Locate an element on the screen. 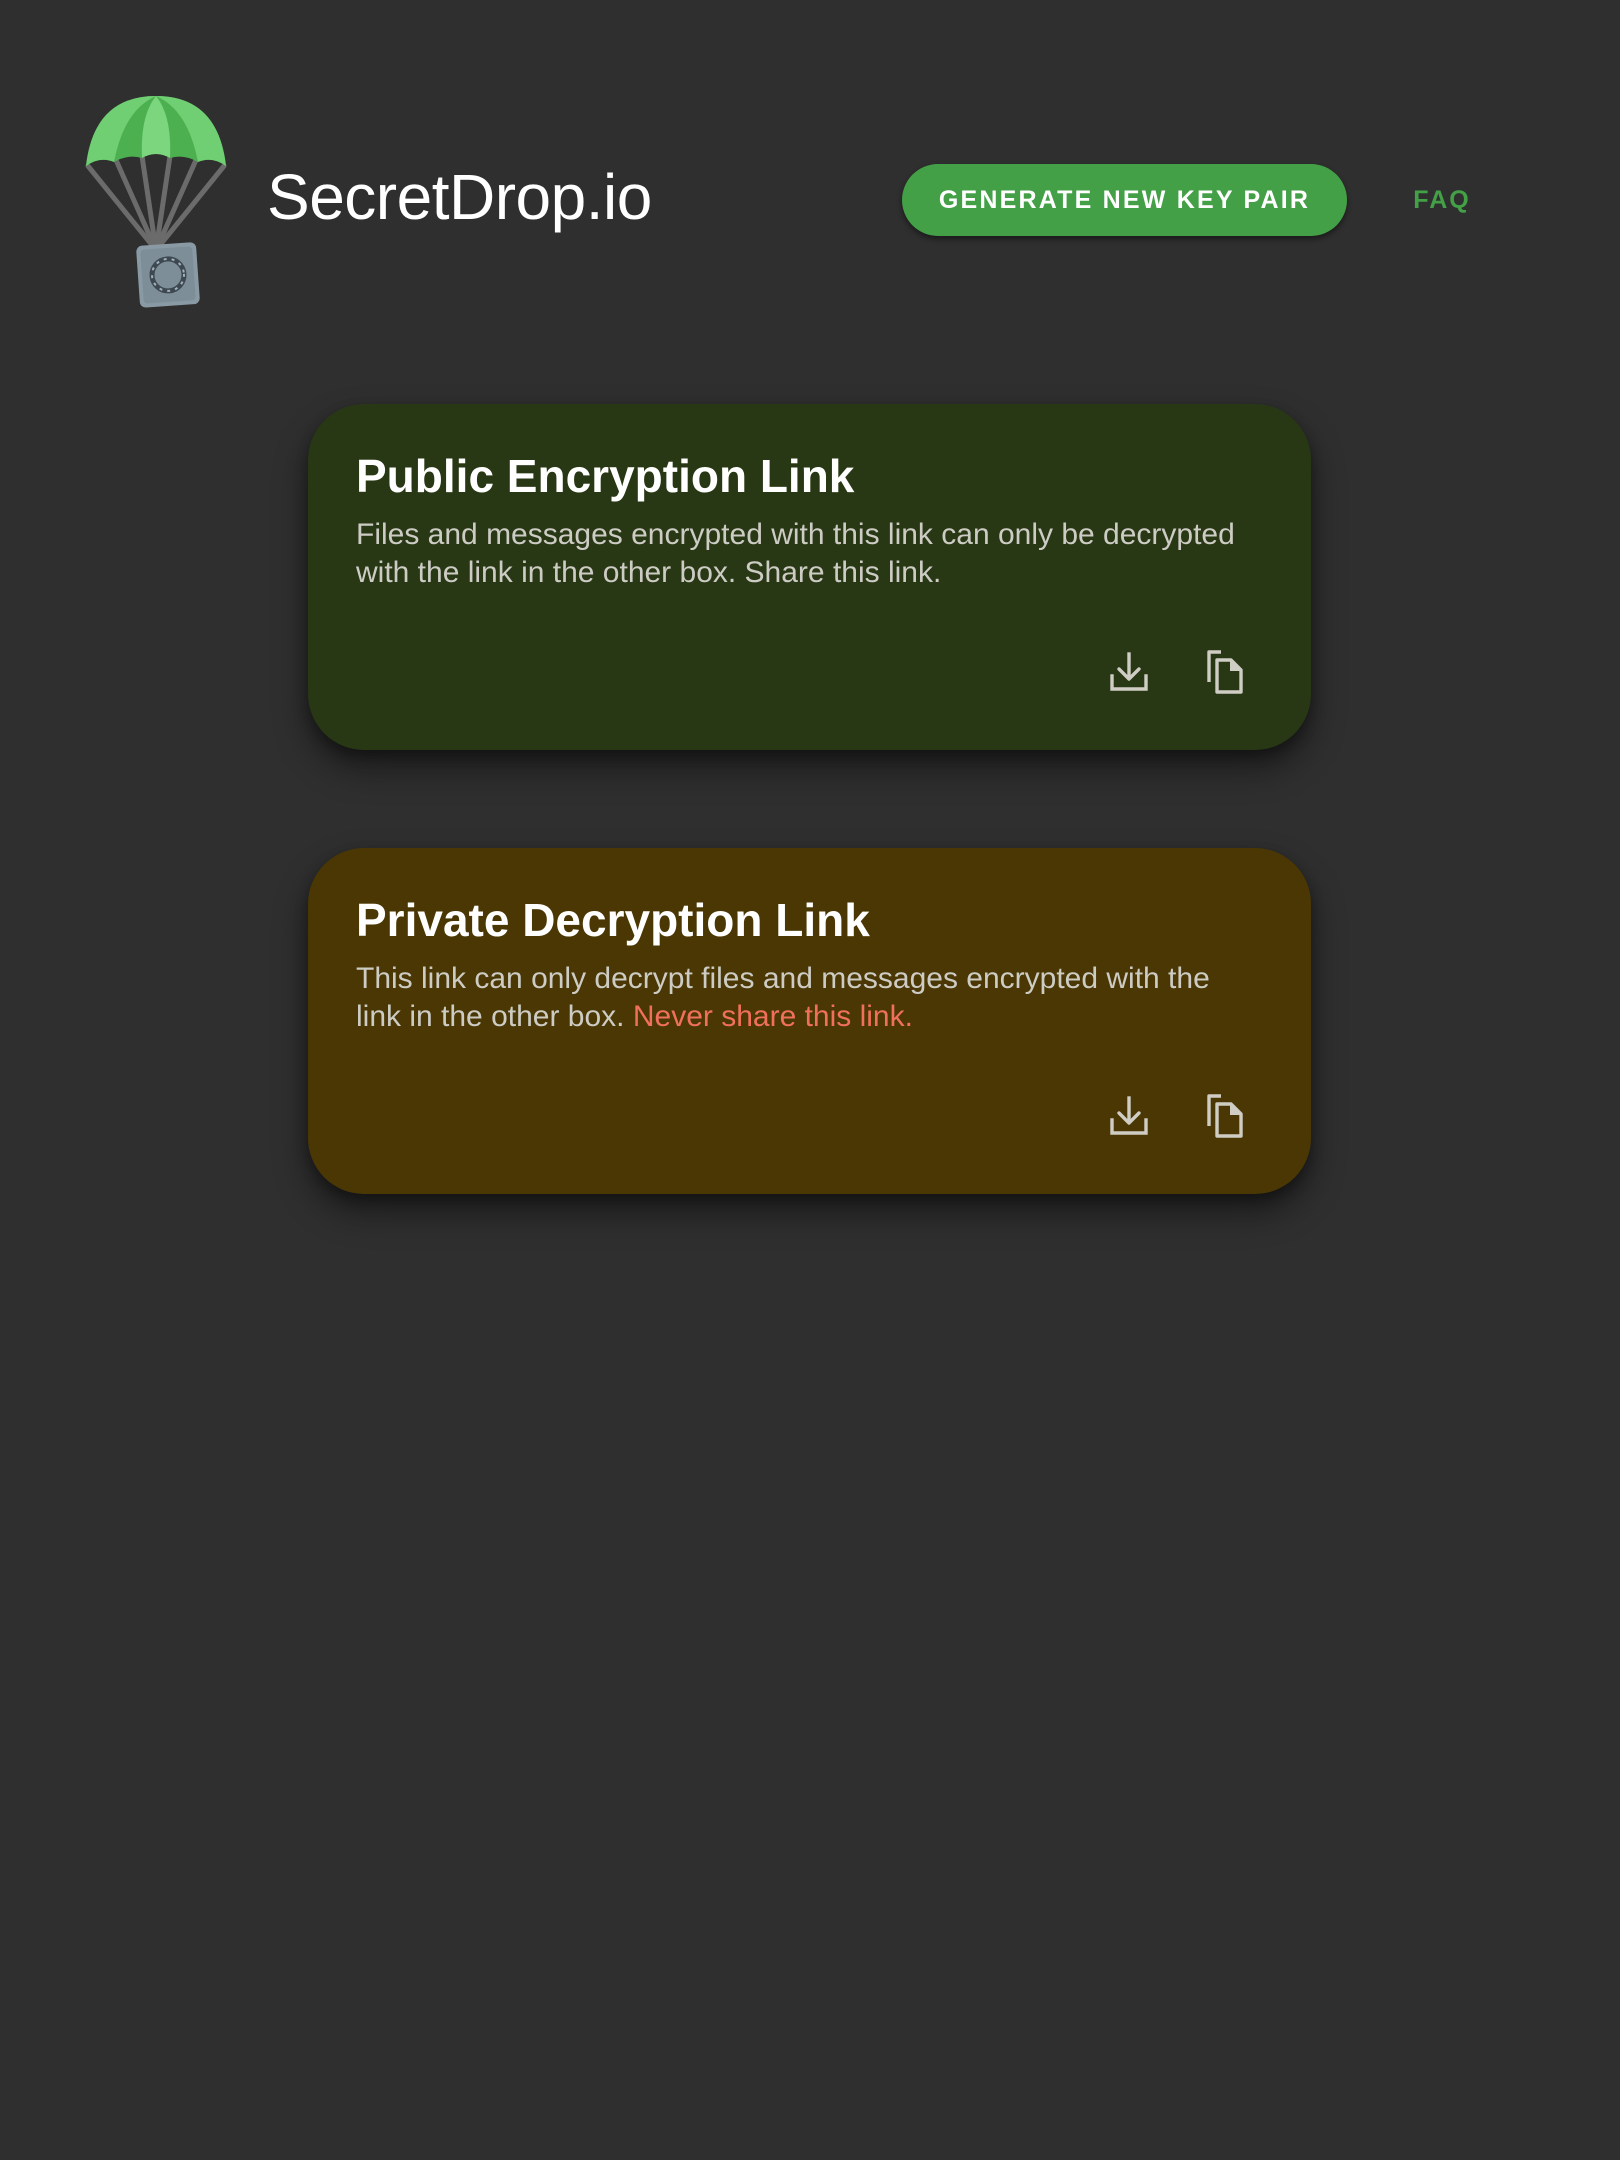  private-copy-button is located at coordinates (1225, 1116).